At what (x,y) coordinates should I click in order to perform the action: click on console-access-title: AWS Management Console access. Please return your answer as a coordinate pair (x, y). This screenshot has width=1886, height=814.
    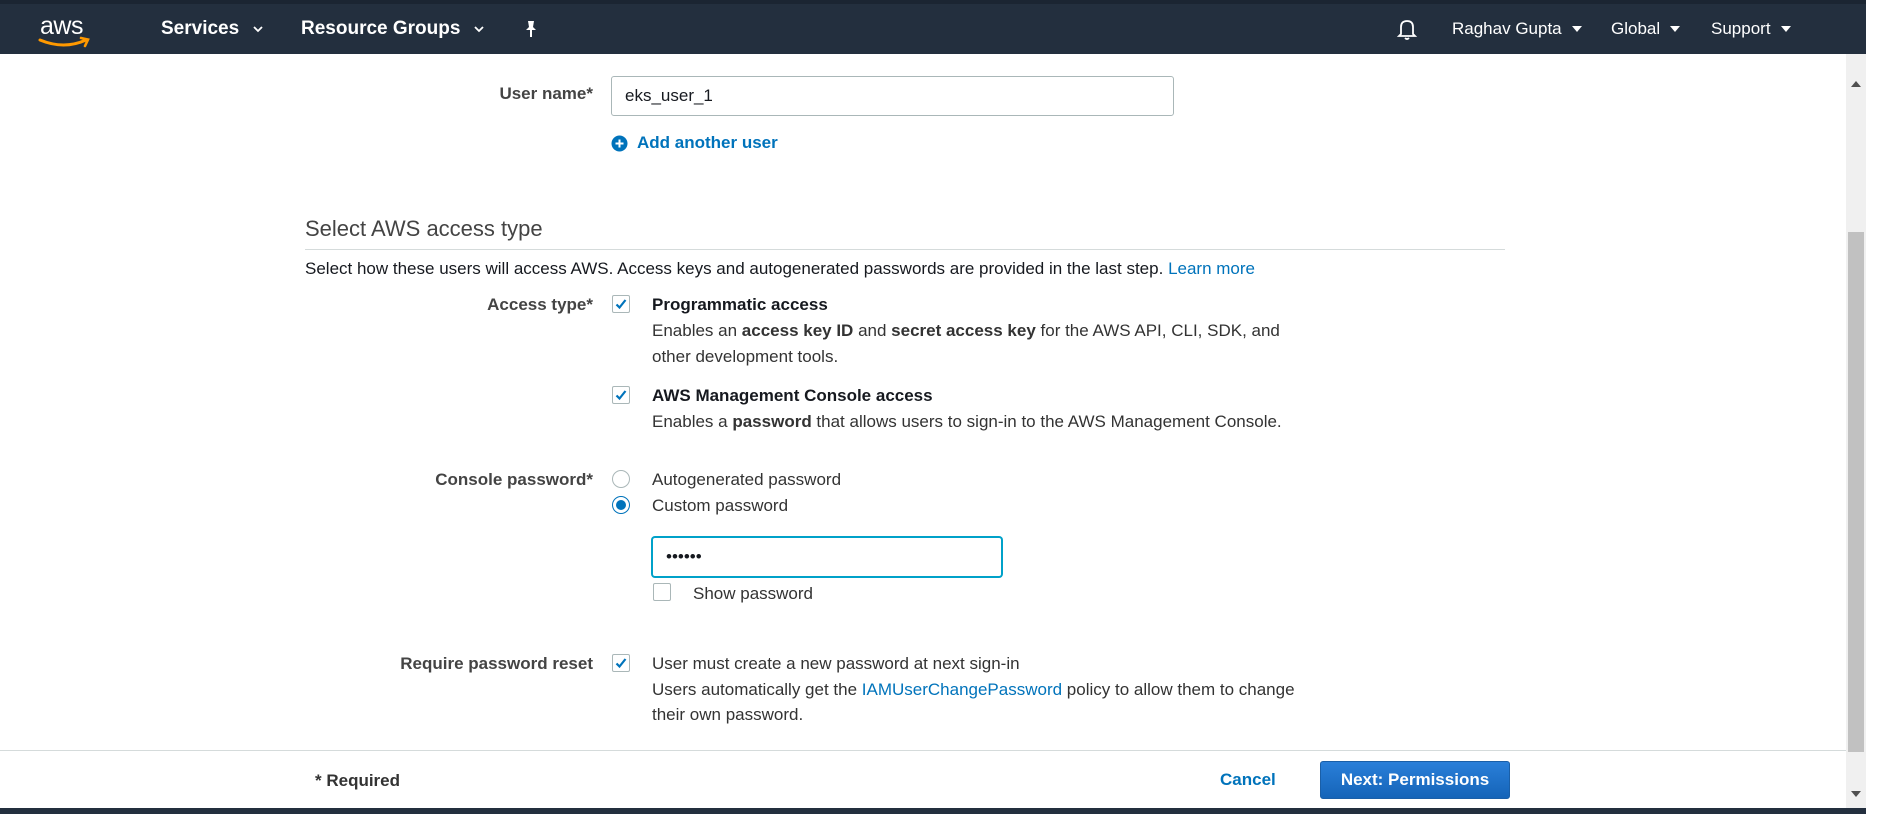
    Looking at the image, I should click on (792, 395).